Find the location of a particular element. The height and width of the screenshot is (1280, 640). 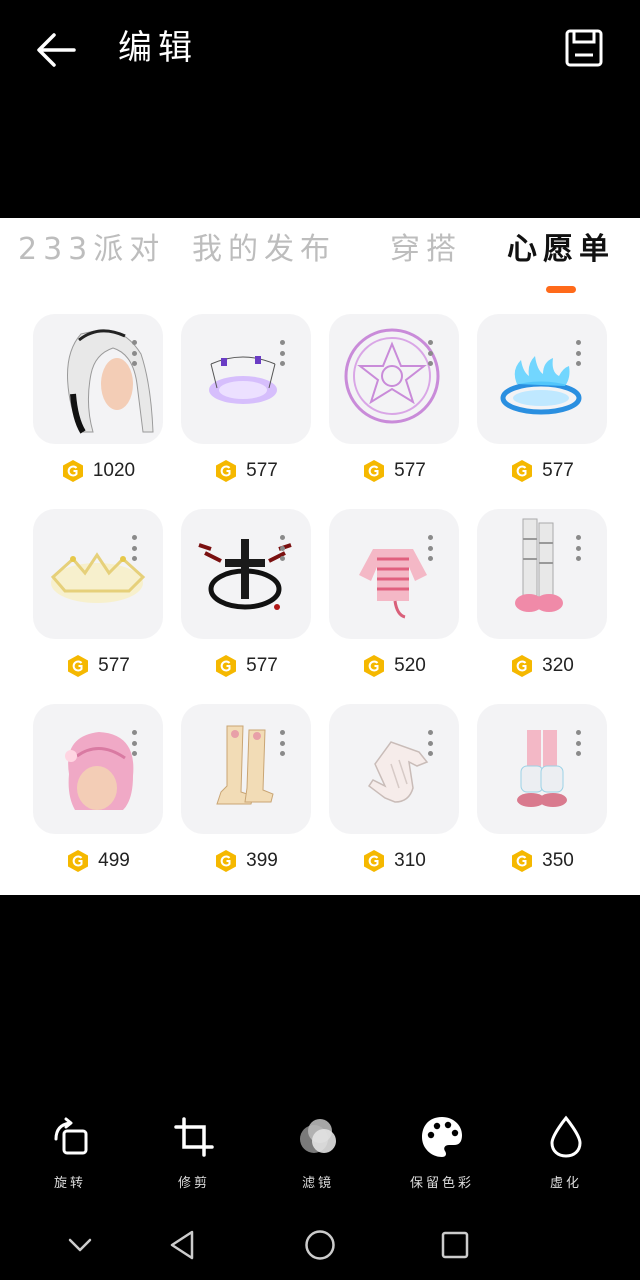

chevron-down-icon is located at coordinates (80, 1245).